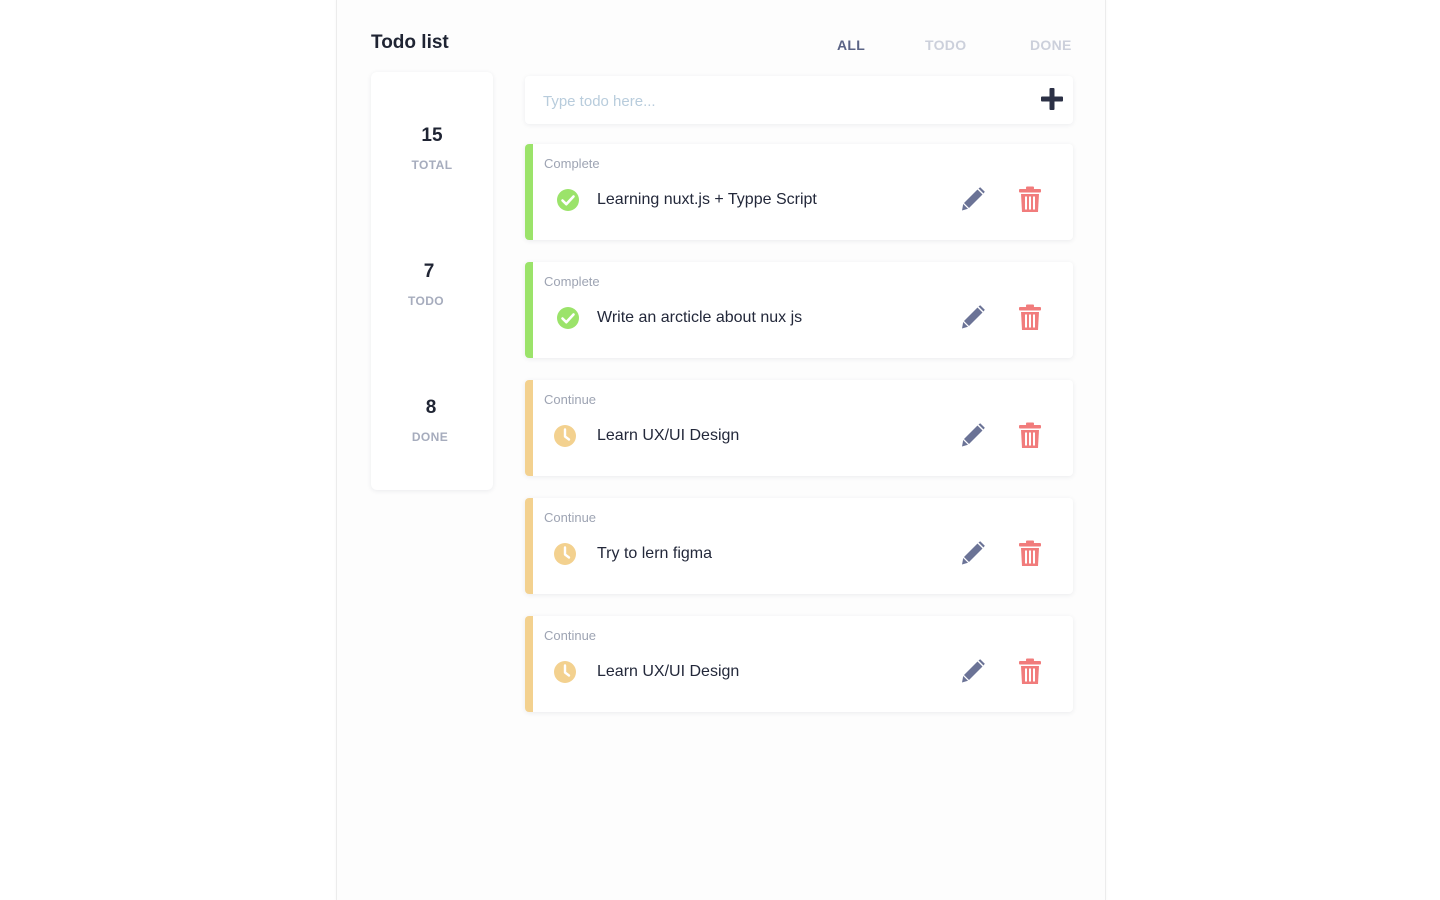  I want to click on tab-todo: TODO, so click(945, 45).